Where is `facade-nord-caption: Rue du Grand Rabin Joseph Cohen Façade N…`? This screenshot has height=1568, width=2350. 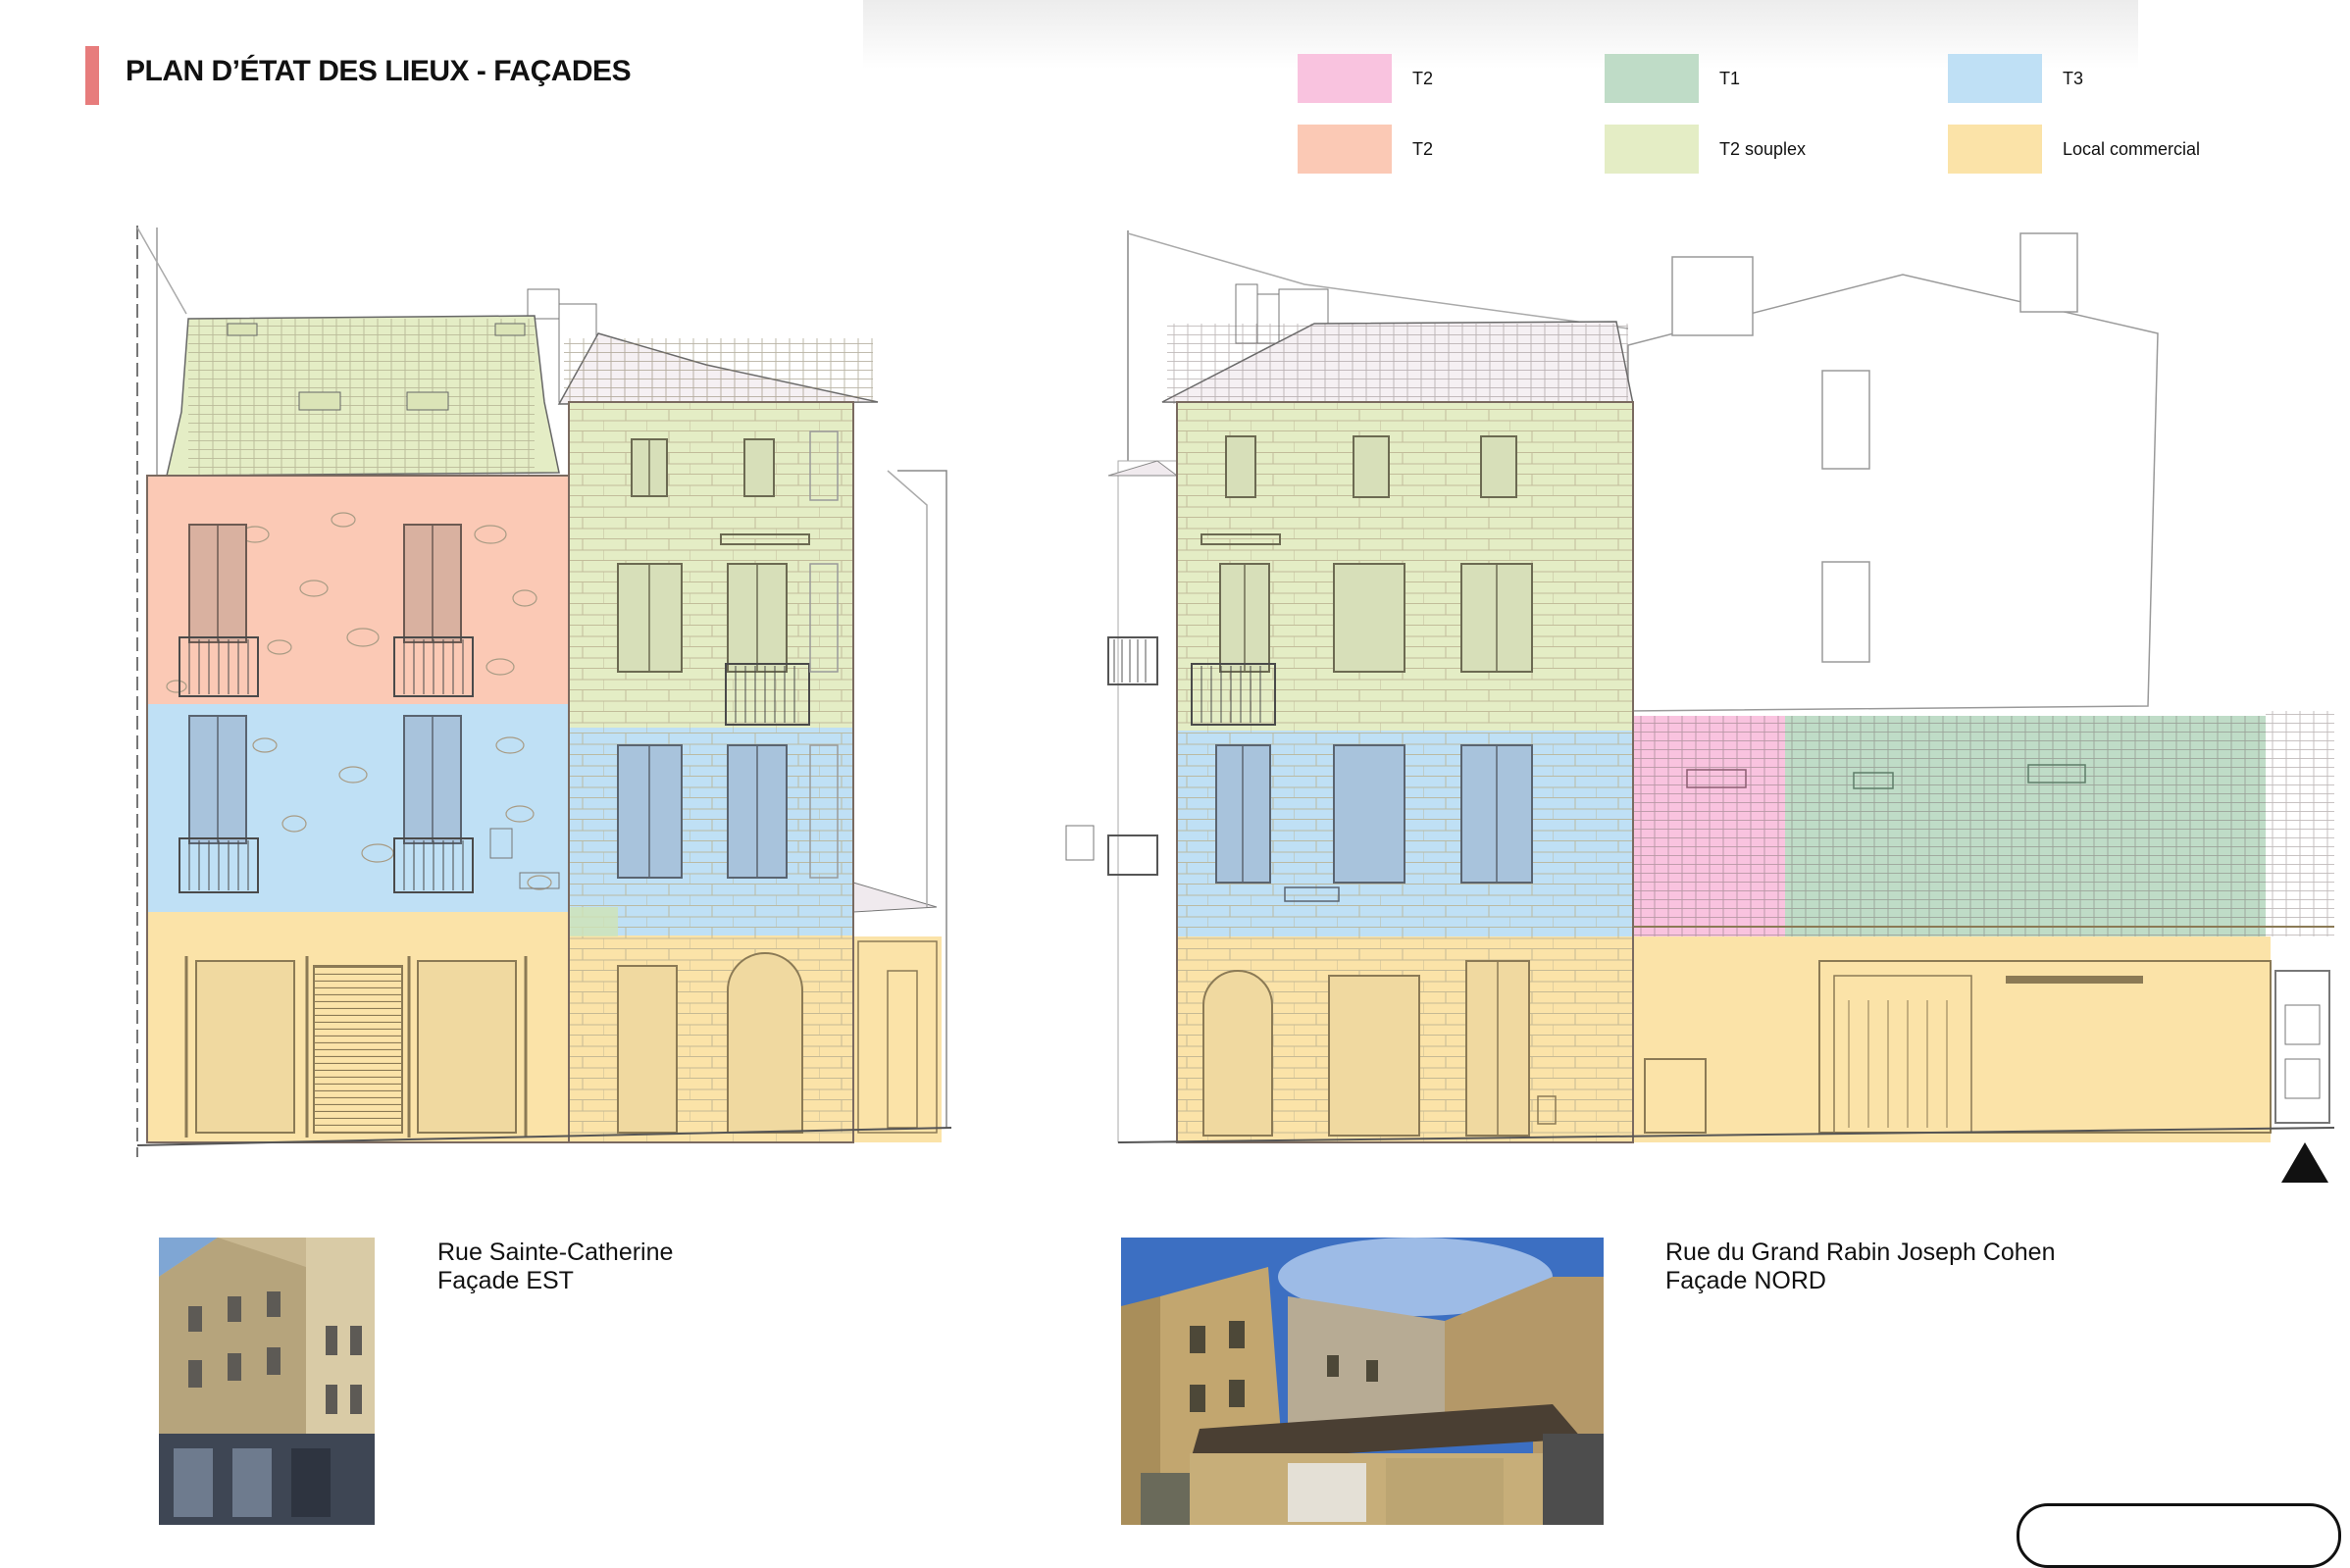 facade-nord-caption: Rue du Grand Rabin Joseph Cohen Façade N… is located at coordinates (1860, 1267).